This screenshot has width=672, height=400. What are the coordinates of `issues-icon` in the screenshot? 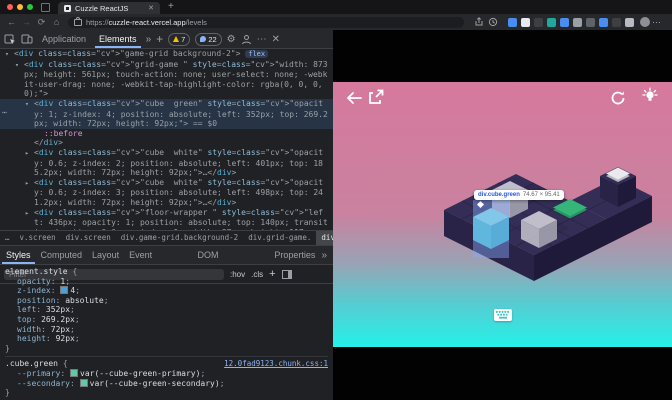 It's located at (203, 39).